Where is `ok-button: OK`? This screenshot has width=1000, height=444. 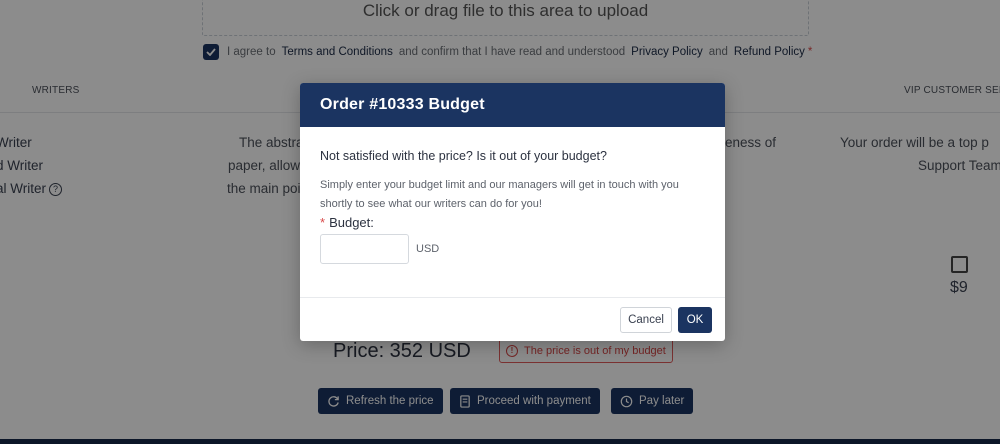
ok-button: OK is located at coordinates (695, 320).